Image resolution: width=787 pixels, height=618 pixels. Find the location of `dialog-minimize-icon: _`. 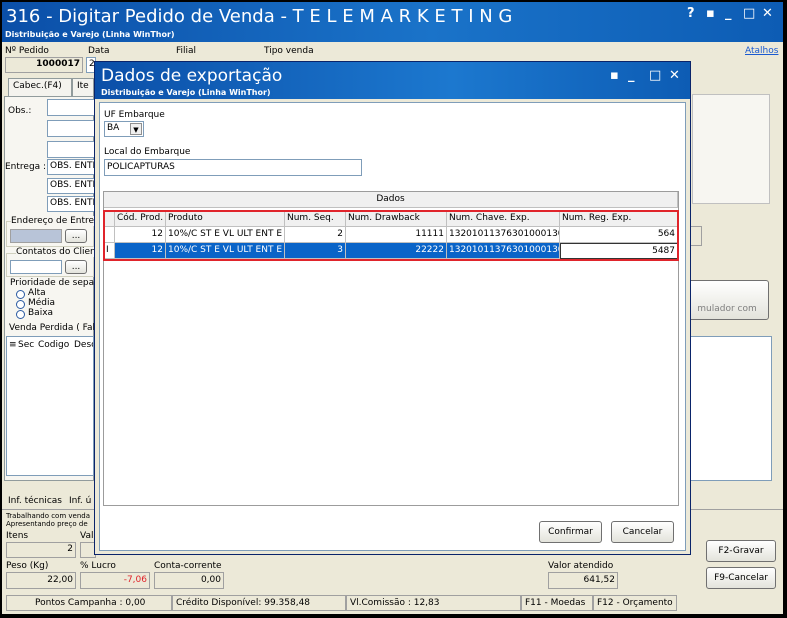

dialog-minimize-icon: _ is located at coordinates (631, 75).